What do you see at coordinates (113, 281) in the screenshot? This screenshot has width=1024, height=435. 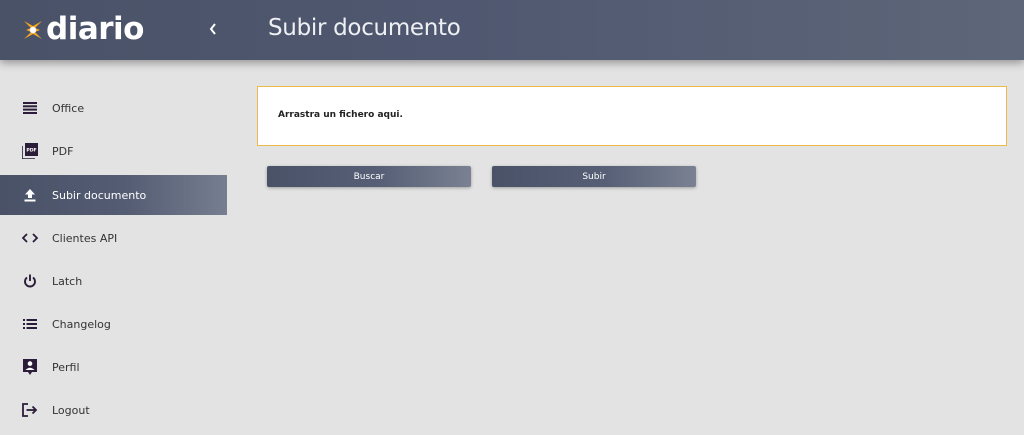 I see `sidebar-item-latch: Latch` at bounding box center [113, 281].